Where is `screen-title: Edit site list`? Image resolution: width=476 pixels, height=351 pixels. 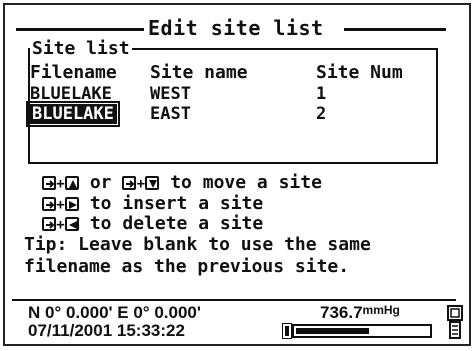
screen-title: Edit site list is located at coordinates (236, 28).